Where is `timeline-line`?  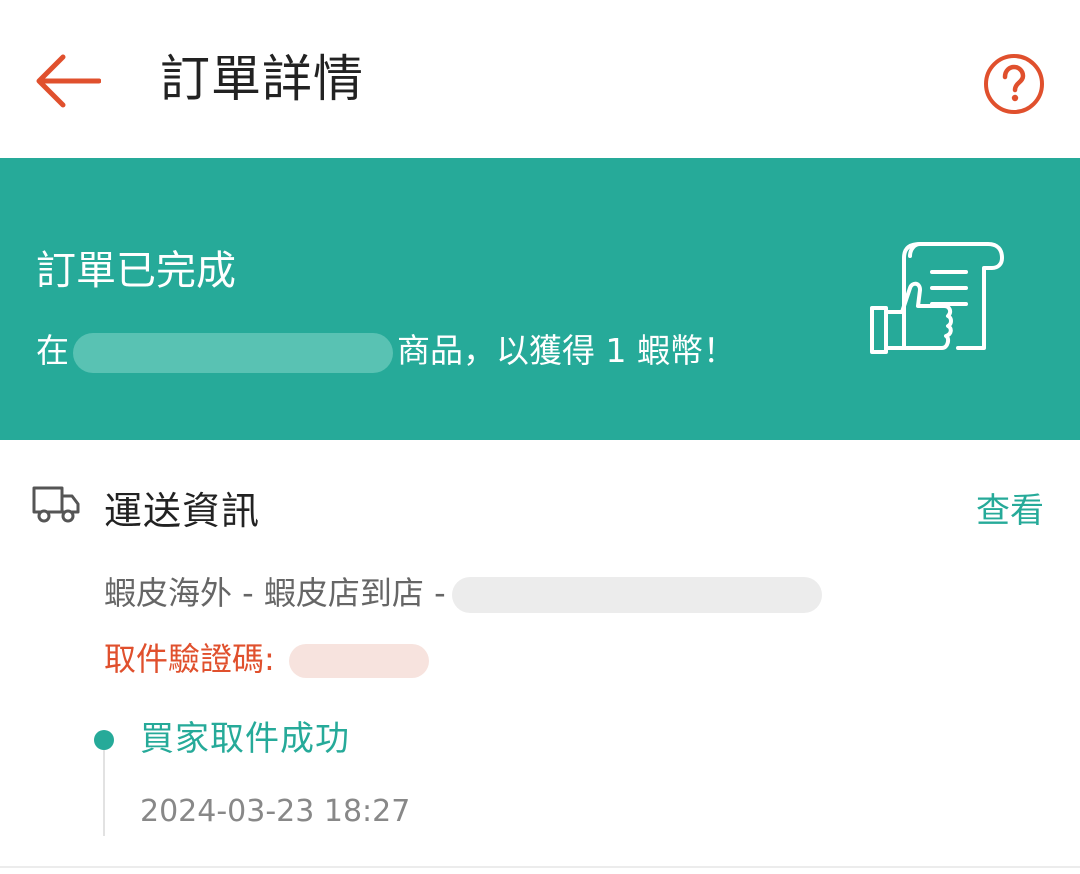 timeline-line is located at coordinates (104, 793).